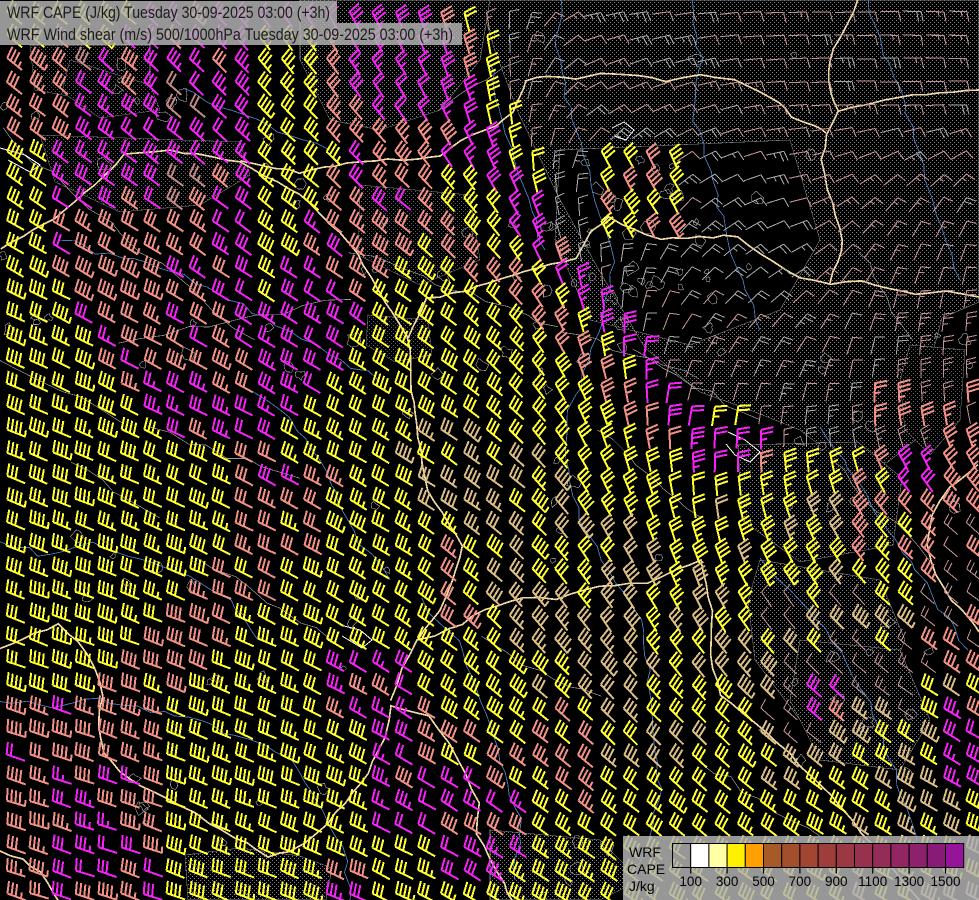  Describe the element at coordinates (945, 881) in the screenshot. I see `svg-text: 1500` at that location.